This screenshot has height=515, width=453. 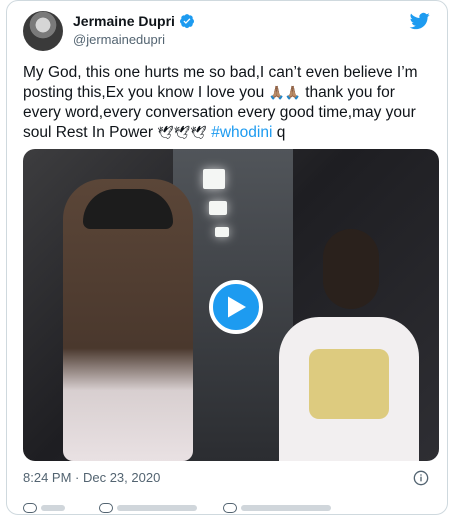 I want to click on video-figure-print, so click(x=349, y=384).